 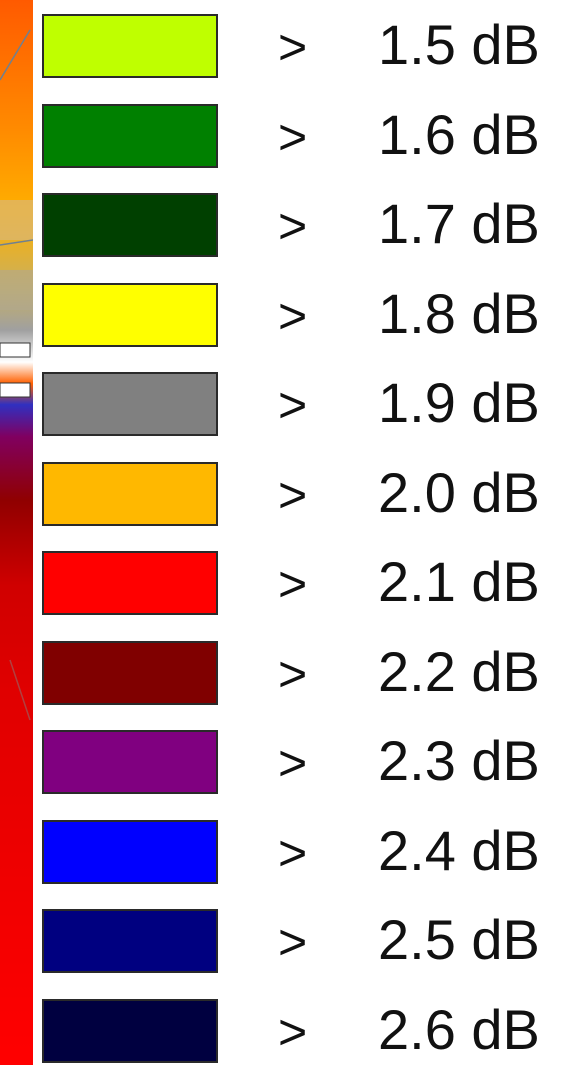 I want to click on legend-row: >2.5 dB, so click(x=312, y=954).